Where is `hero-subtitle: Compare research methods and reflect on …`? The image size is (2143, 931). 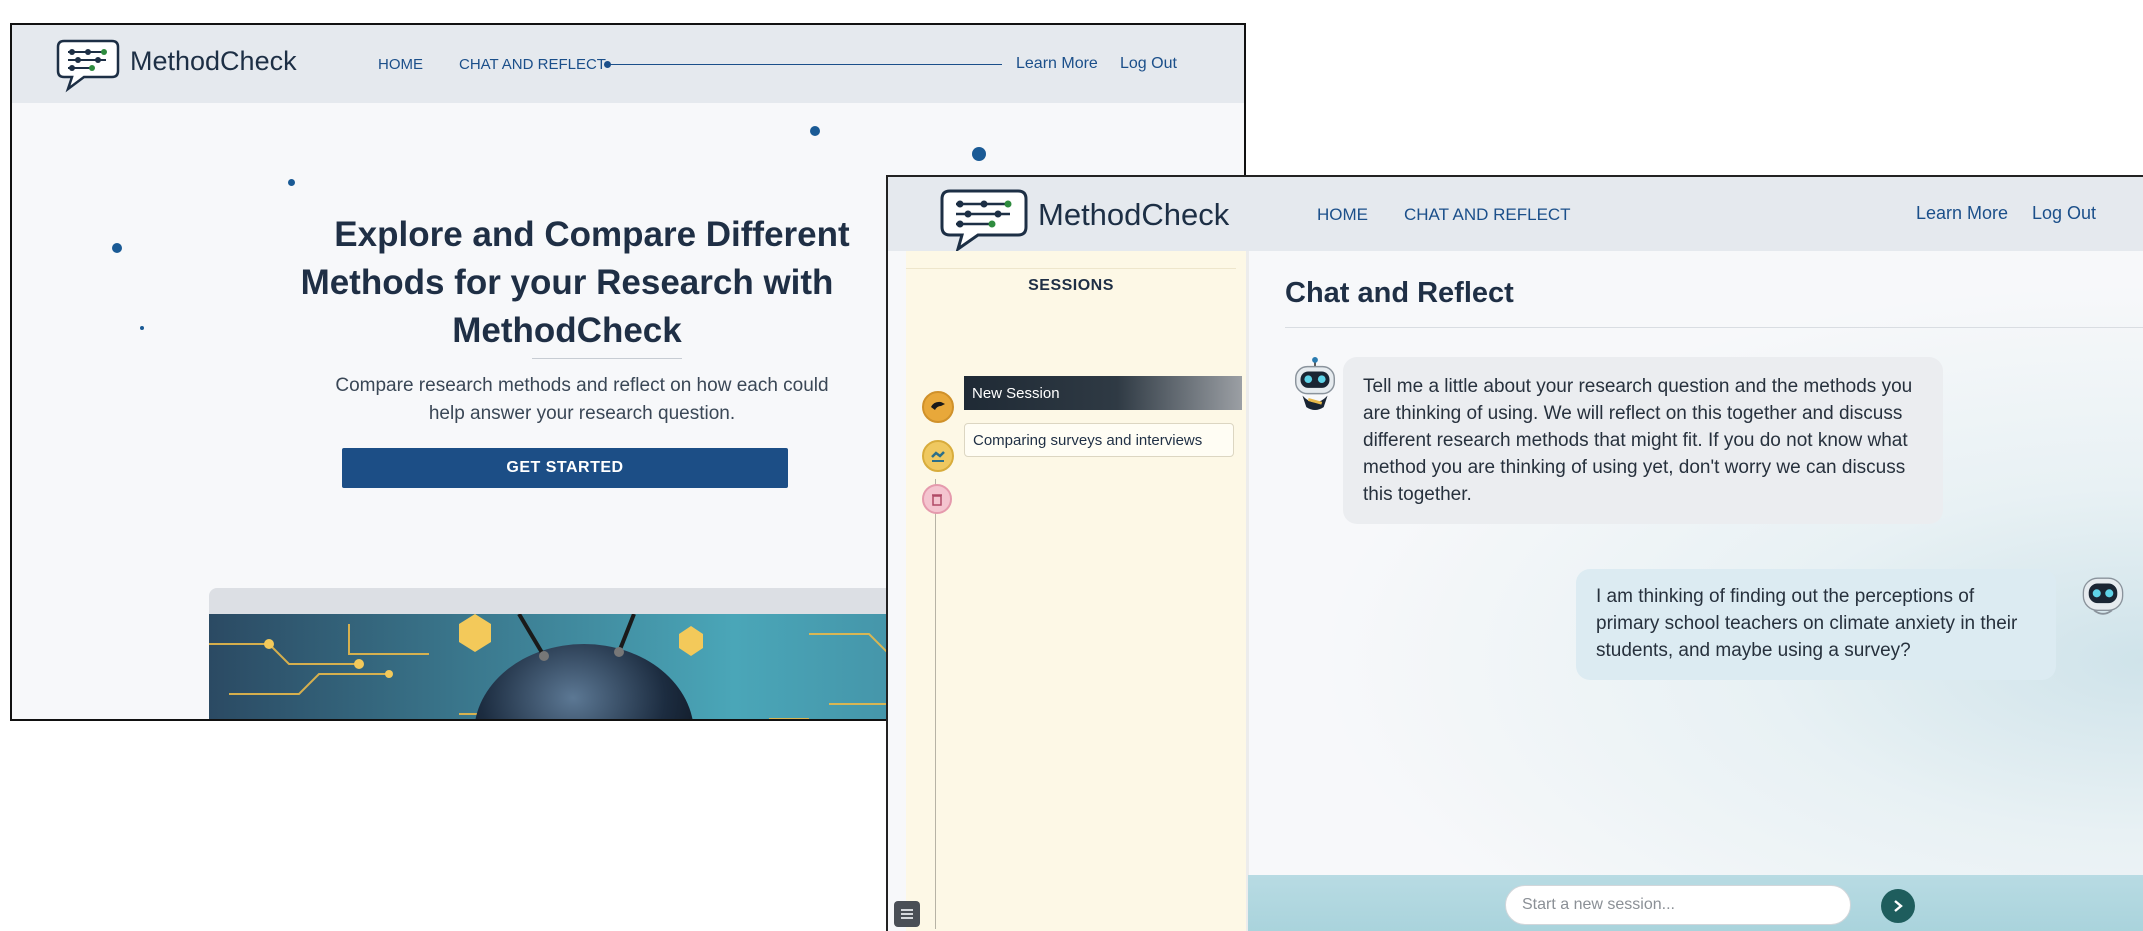
hero-subtitle: Compare research methods and reflect on … is located at coordinates (582, 400).